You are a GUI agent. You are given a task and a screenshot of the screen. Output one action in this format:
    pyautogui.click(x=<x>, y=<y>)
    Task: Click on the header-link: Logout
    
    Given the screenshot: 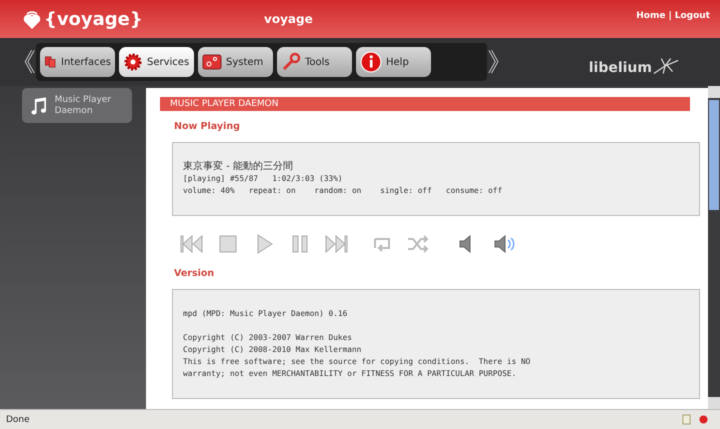 What is the action you would take?
    pyautogui.click(x=692, y=16)
    